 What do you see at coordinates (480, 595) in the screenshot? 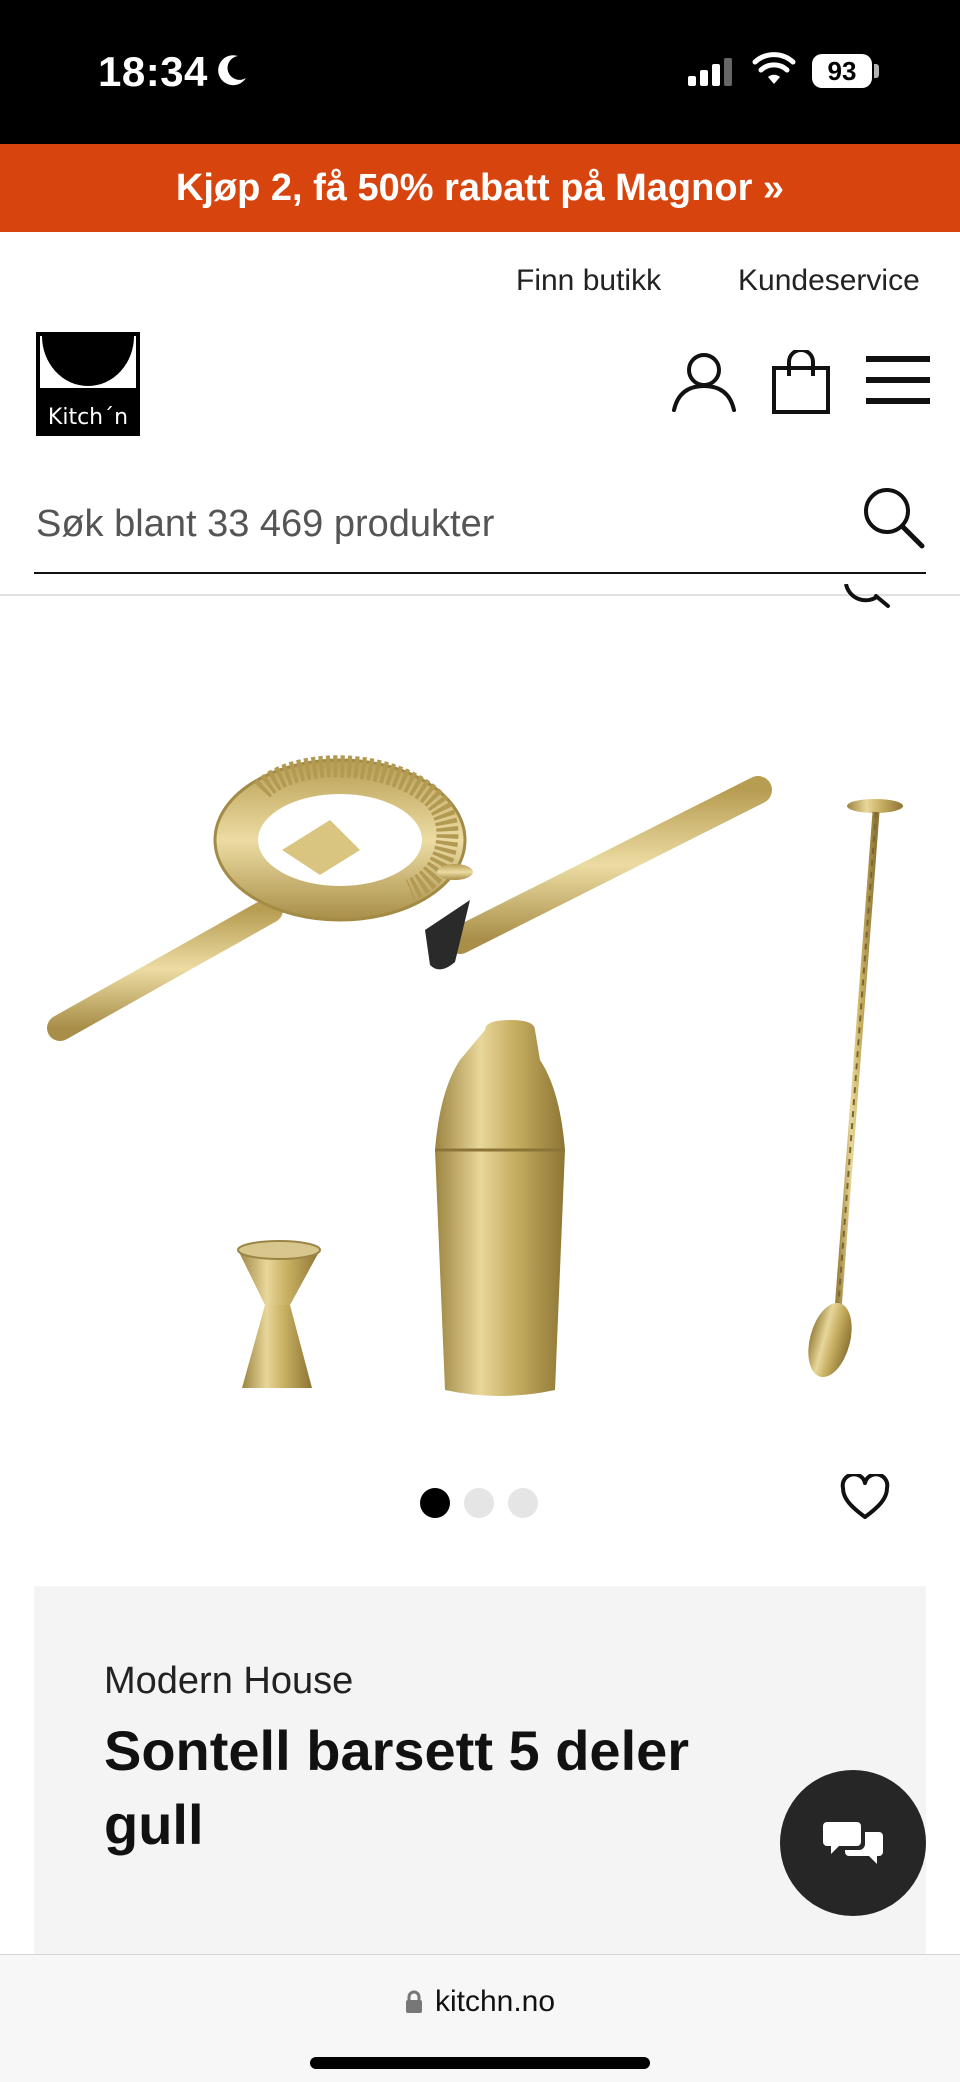
I see `header-divider` at bounding box center [480, 595].